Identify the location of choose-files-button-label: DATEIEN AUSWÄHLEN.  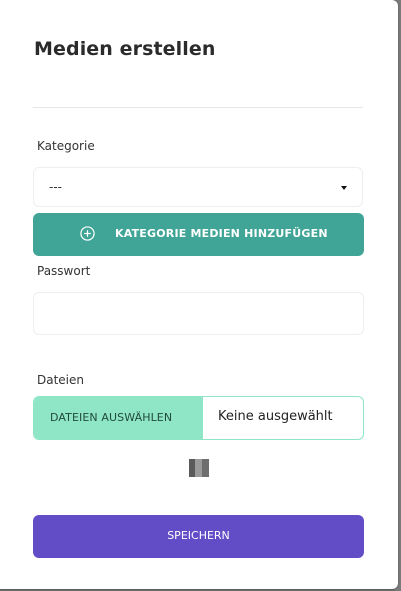
(111, 417).